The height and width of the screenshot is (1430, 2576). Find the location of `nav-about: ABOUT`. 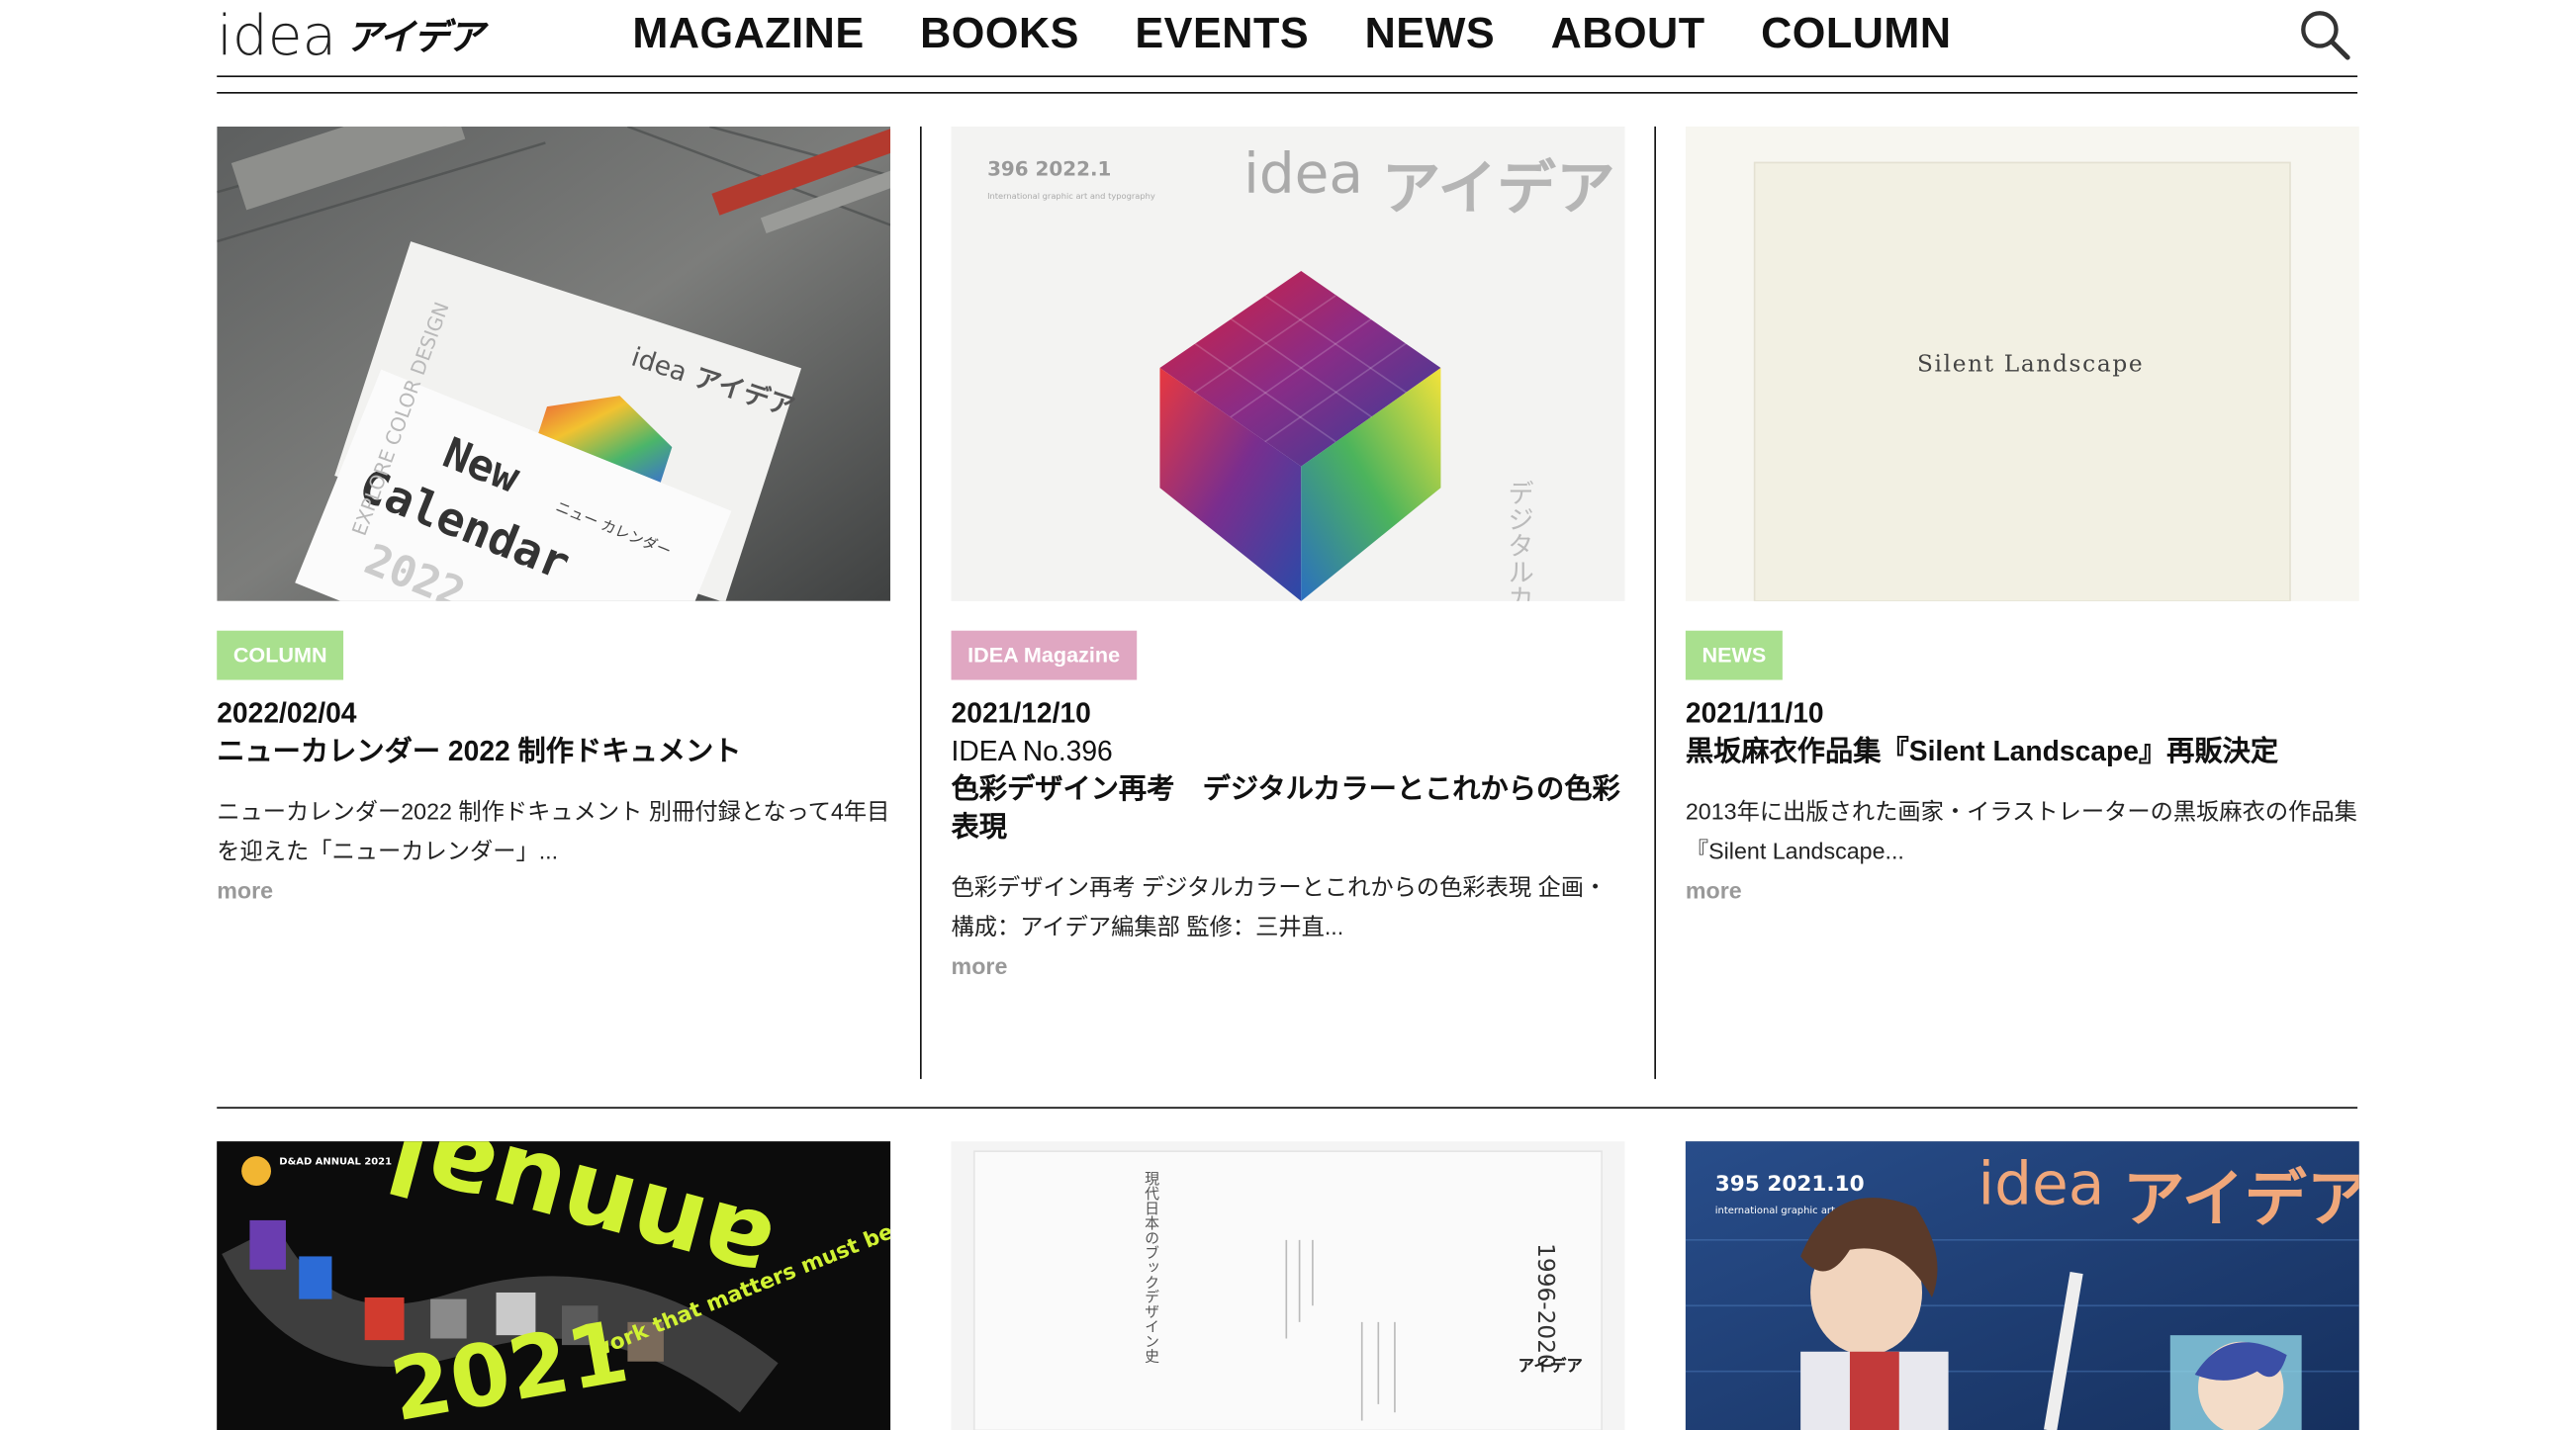

nav-about: ABOUT is located at coordinates (1628, 33).